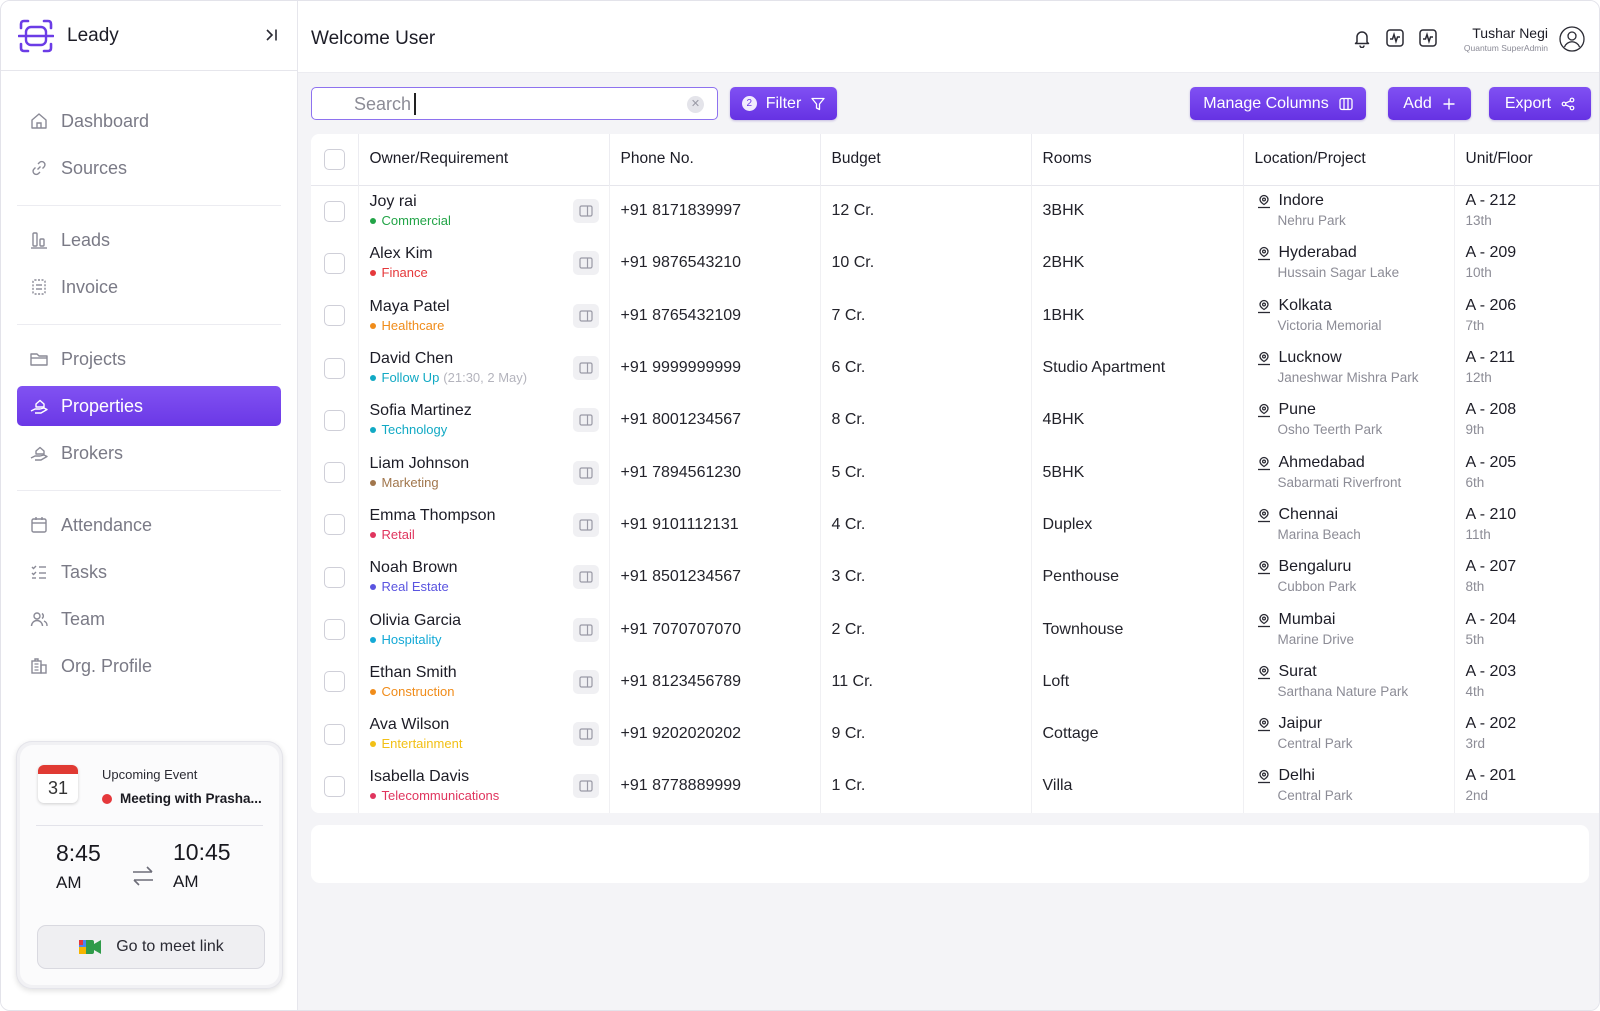 This screenshot has height=1011, width=1600. What do you see at coordinates (149, 121) in the screenshot?
I see `sidebar-item-dashboard: Dashboard` at bounding box center [149, 121].